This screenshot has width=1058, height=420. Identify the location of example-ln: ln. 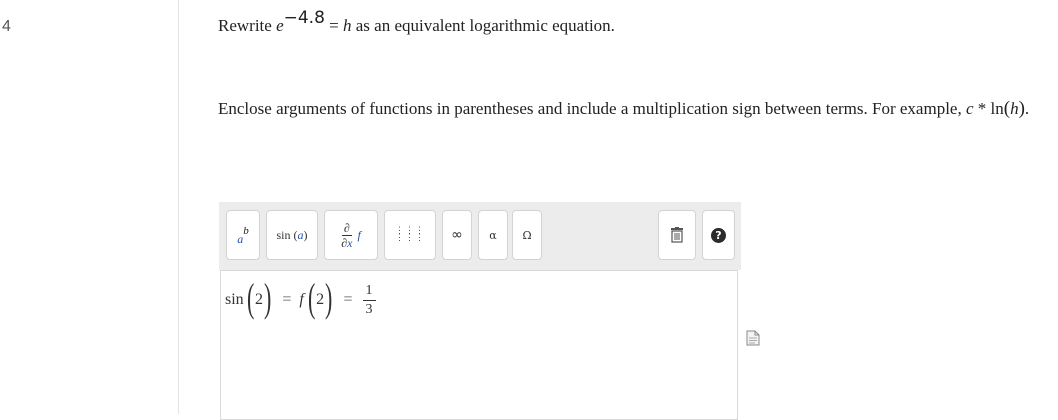
(997, 108).